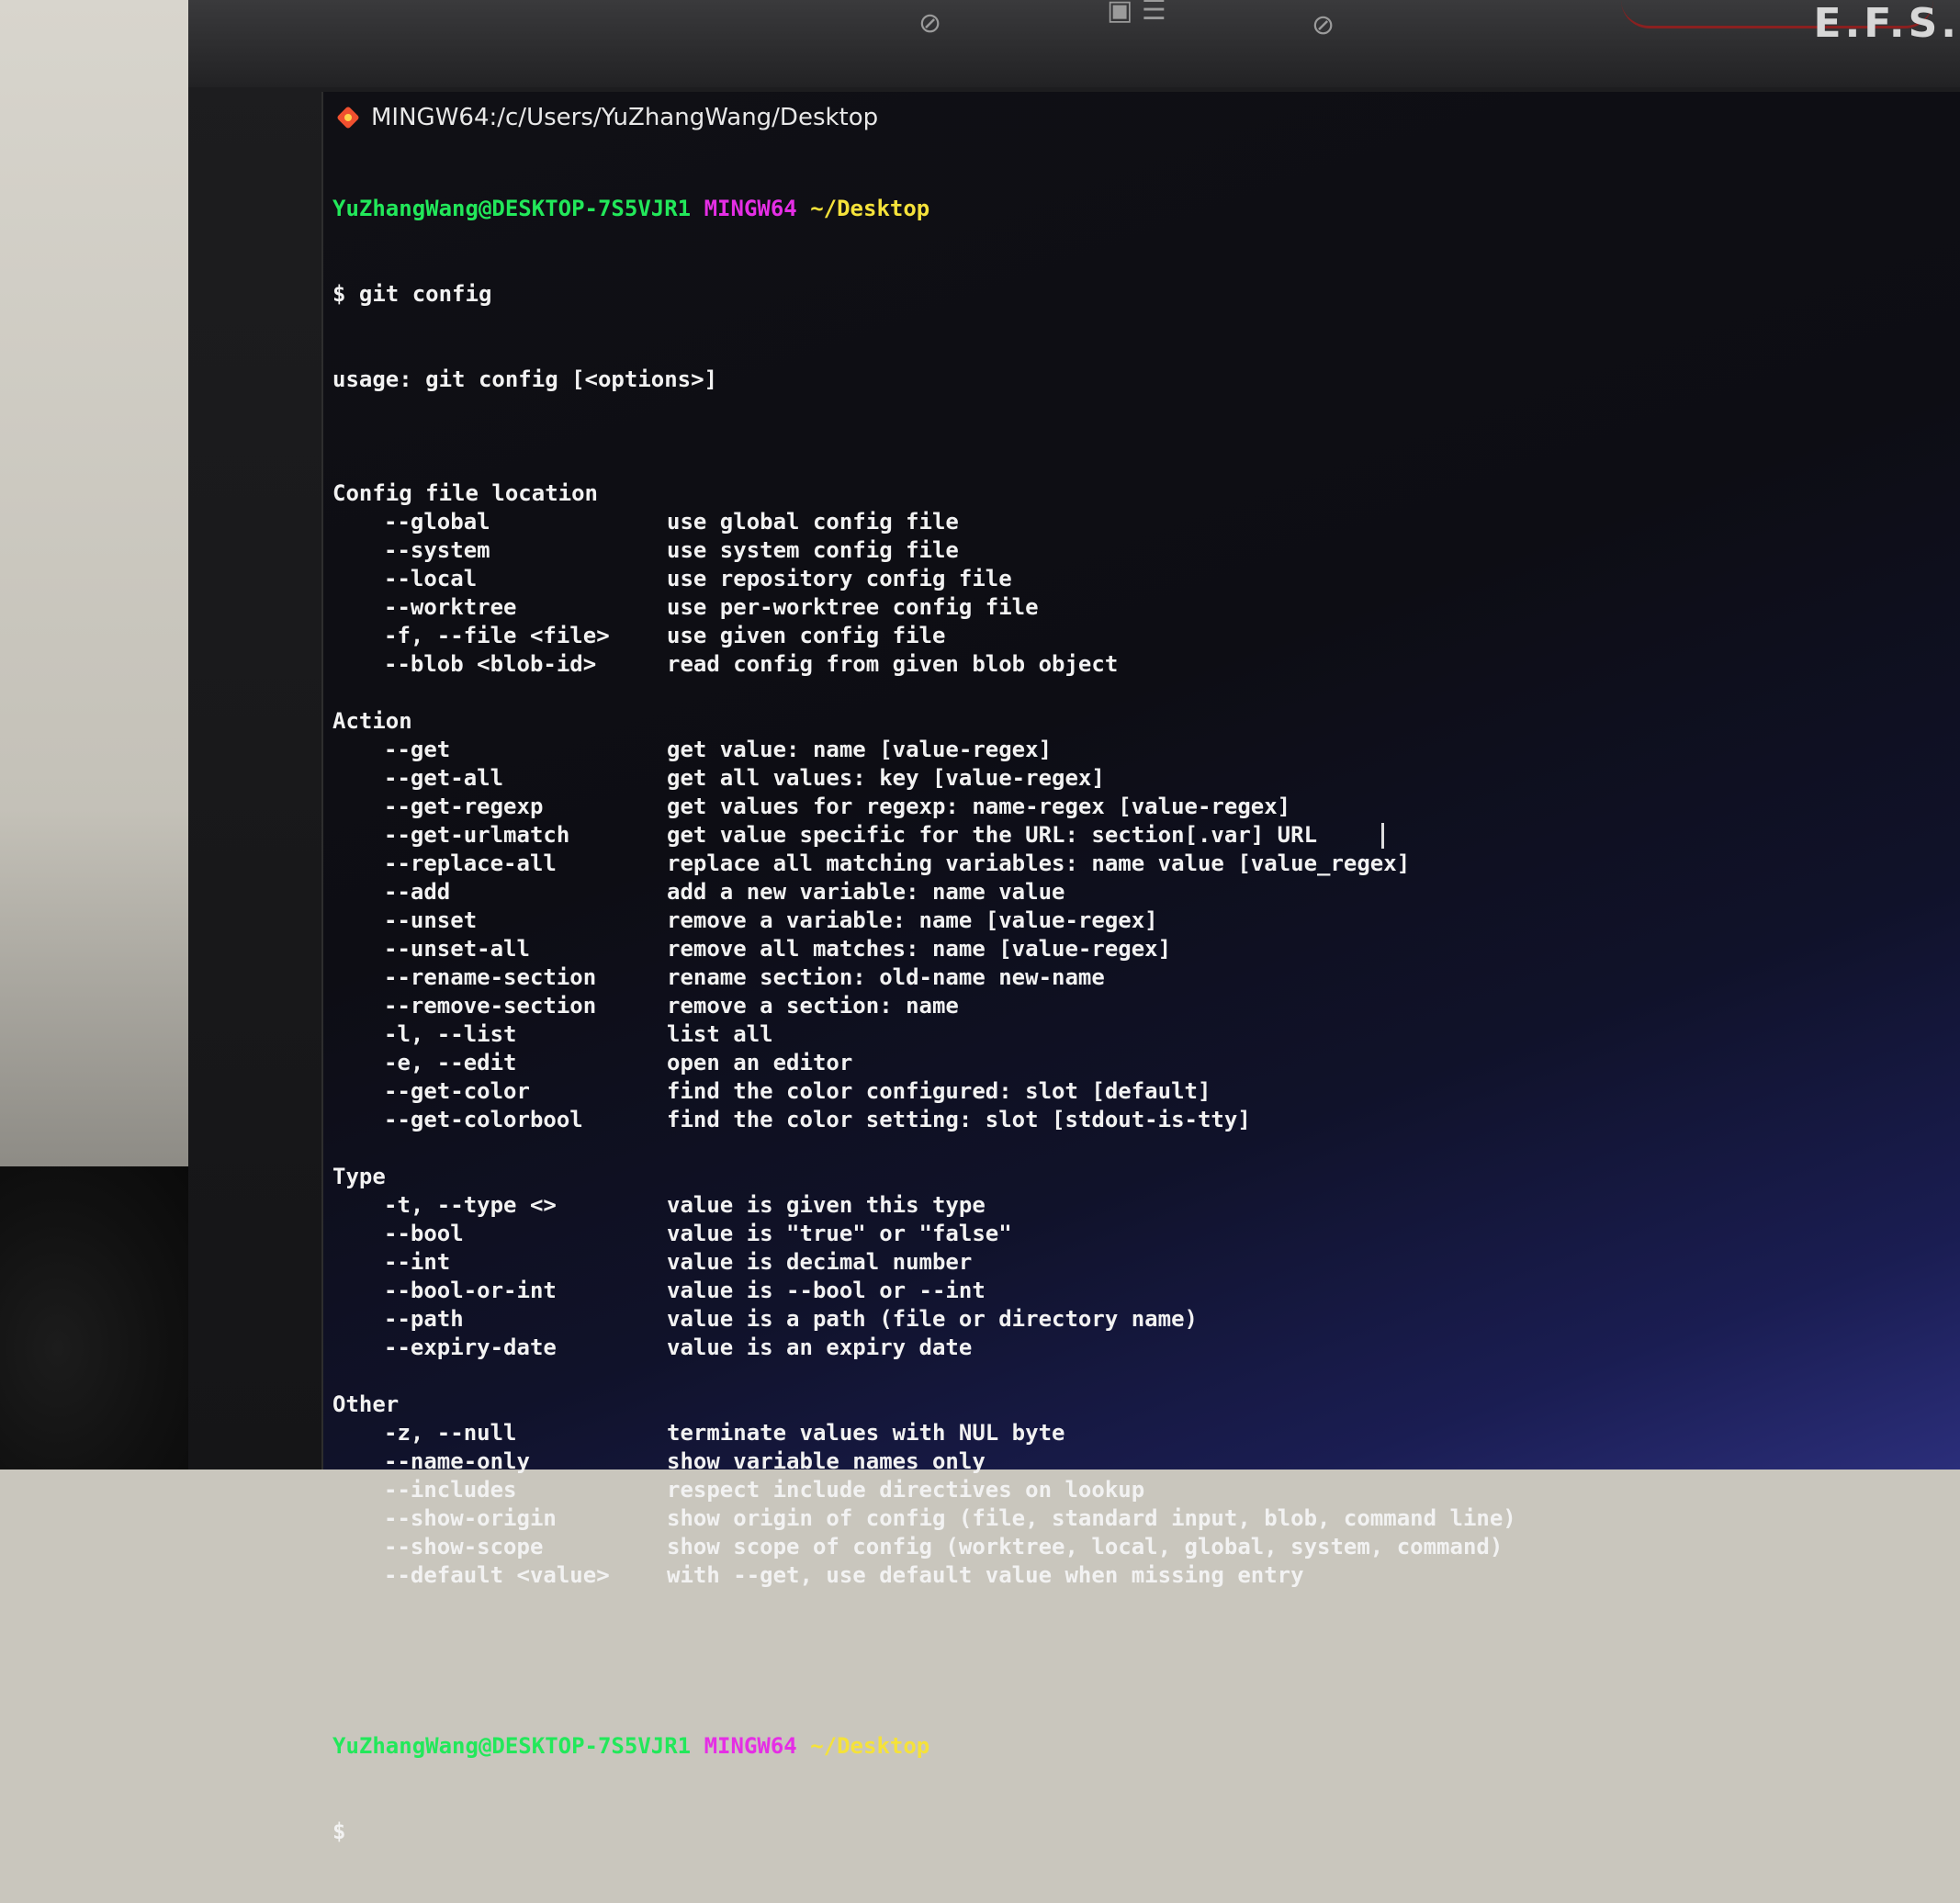  Describe the element at coordinates (1146, 579) in the screenshot. I see `option-row: --local use repository config file` at that location.